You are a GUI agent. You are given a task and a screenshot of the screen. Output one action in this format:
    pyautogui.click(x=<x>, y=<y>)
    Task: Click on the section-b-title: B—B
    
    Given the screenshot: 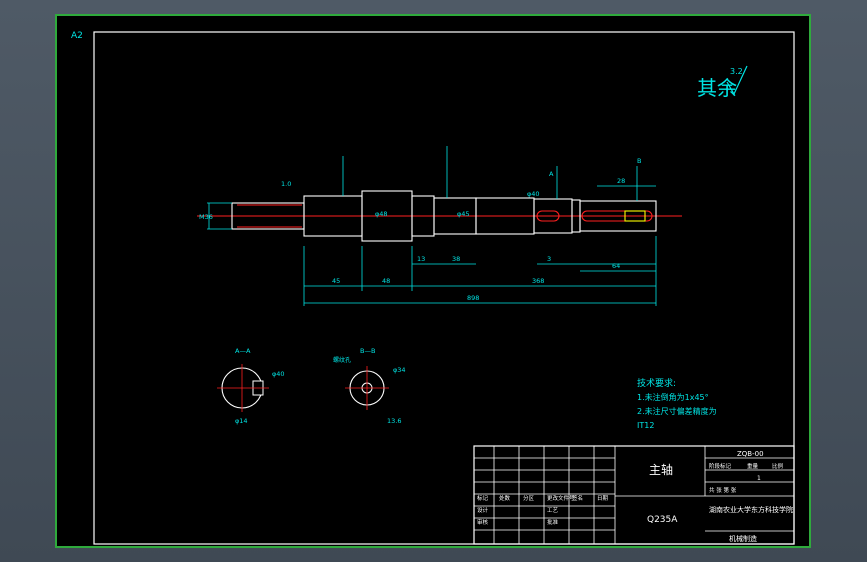 What is the action you would take?
    pyautogui.click(x=367, y=351)
    